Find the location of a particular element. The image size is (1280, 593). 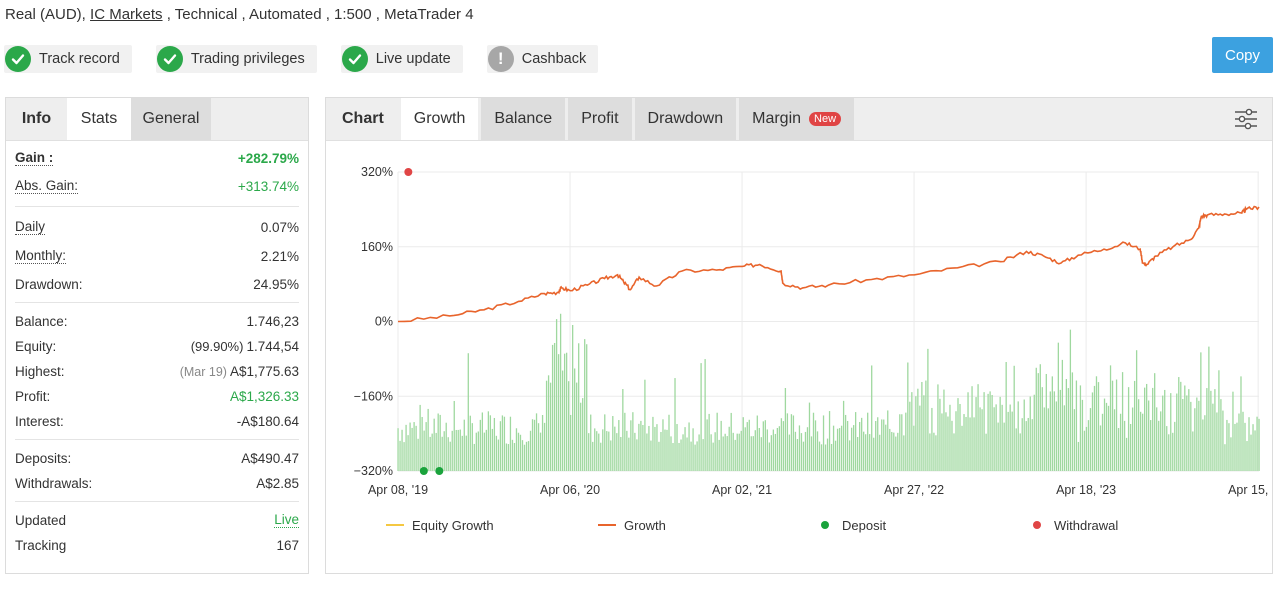

tab-info: Info is located at coordinates (36, 119).